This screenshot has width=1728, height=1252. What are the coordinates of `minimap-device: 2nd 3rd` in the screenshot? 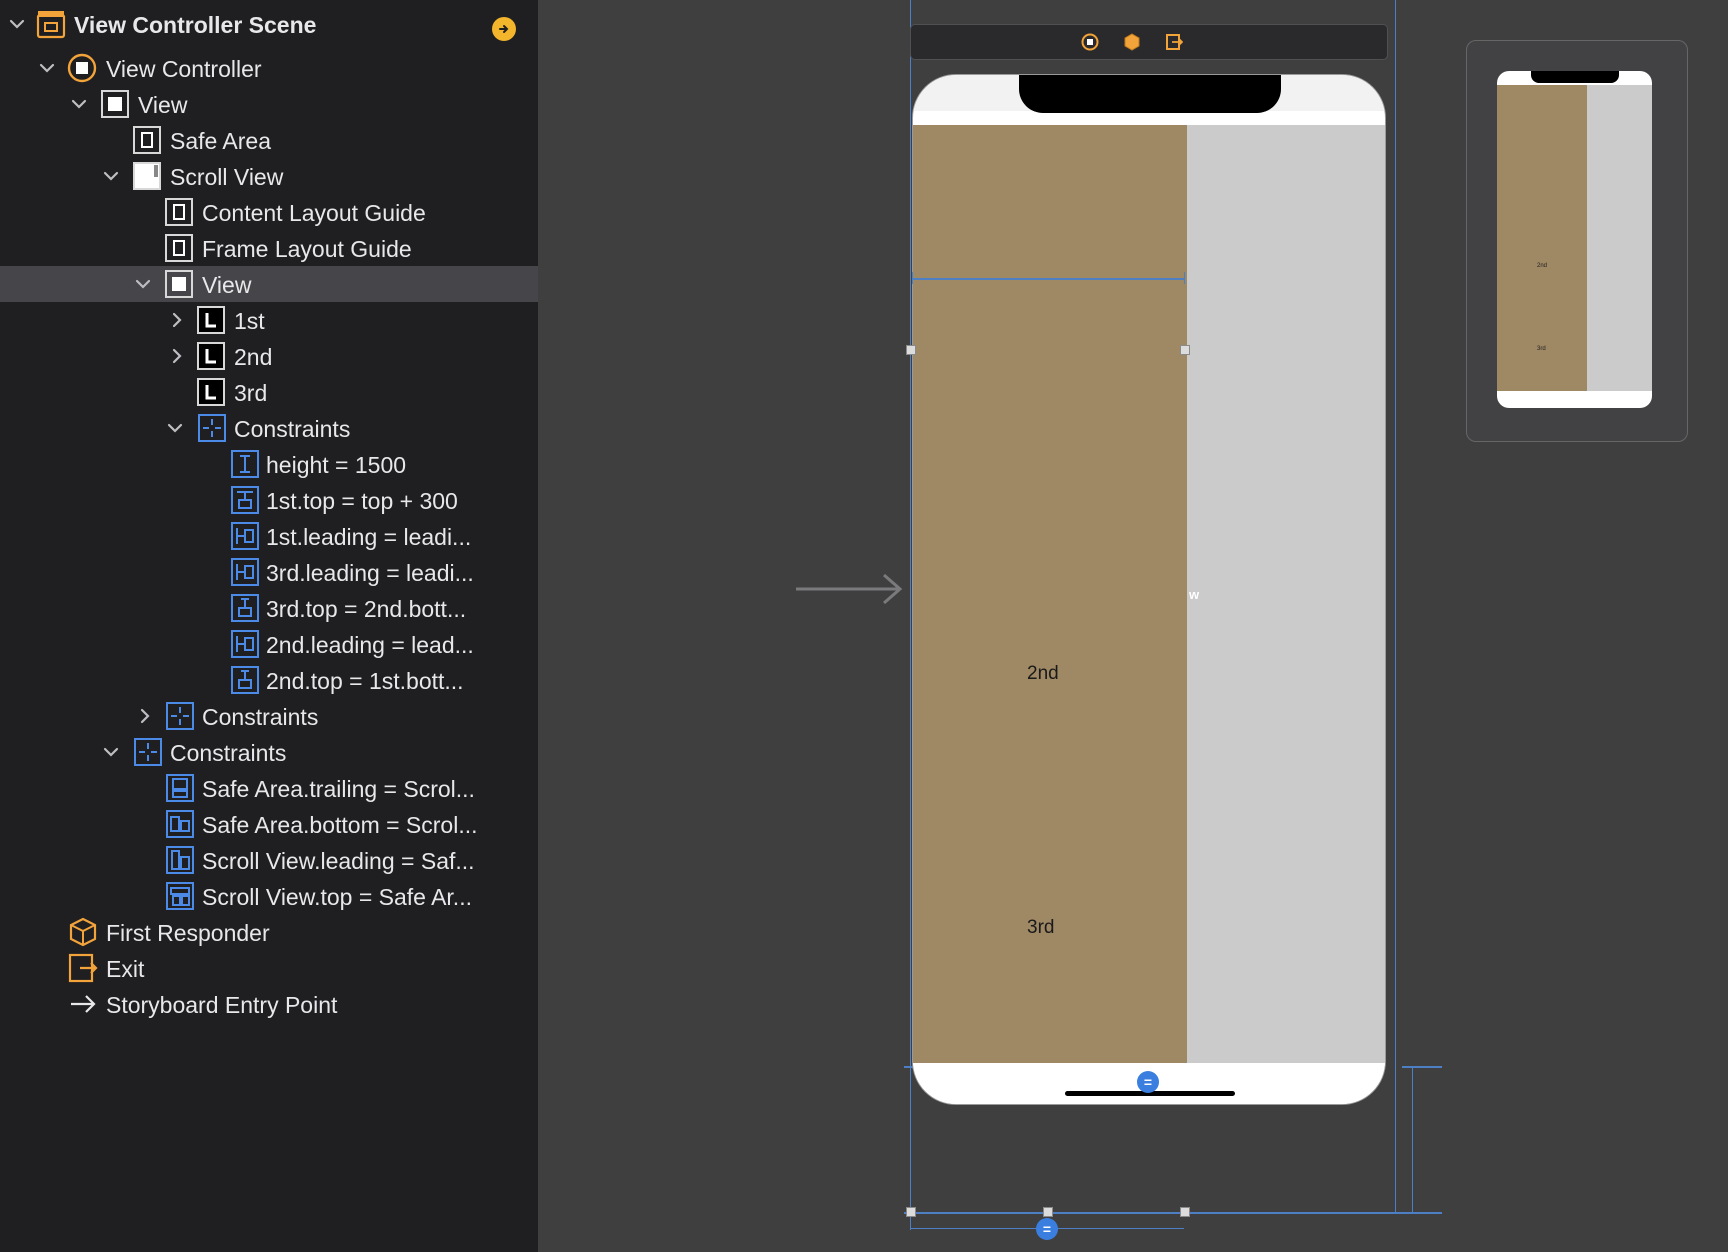 It's located at (1574, 239).